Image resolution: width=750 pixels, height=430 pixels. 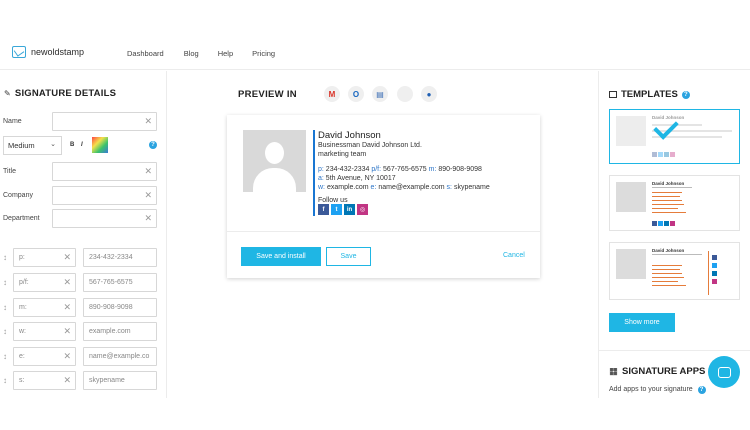 I want to click on skype-key-field: s: ✕, so click(x=44, y=380).